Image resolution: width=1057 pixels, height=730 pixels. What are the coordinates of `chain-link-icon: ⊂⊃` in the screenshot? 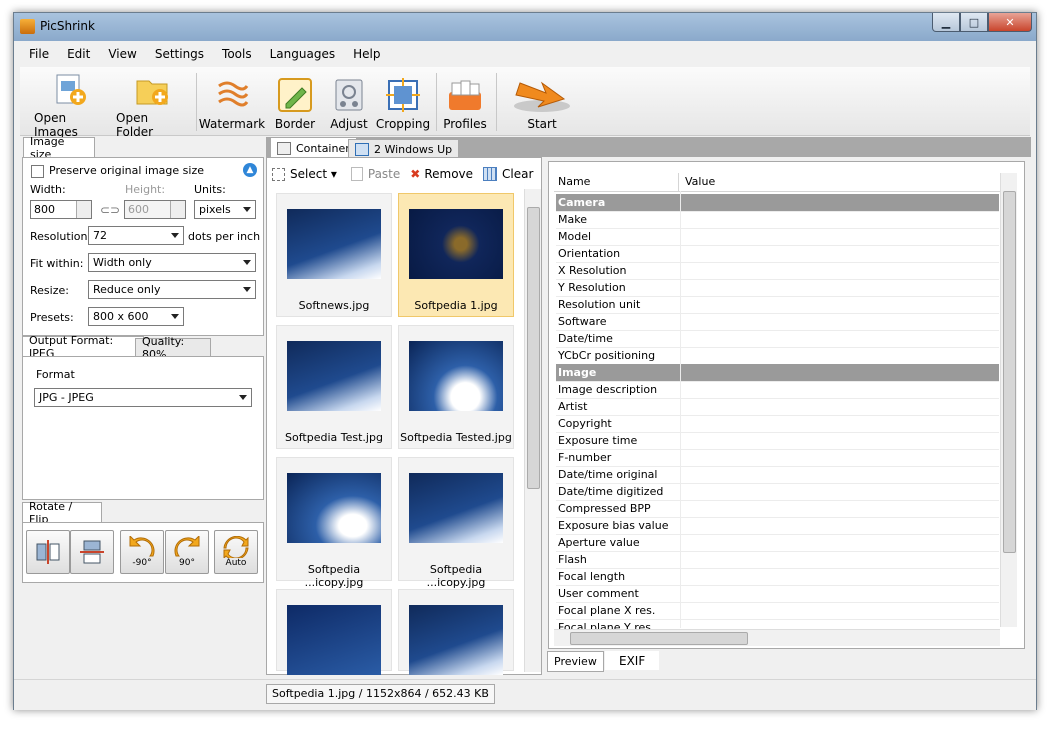 It's located at (110, 210).